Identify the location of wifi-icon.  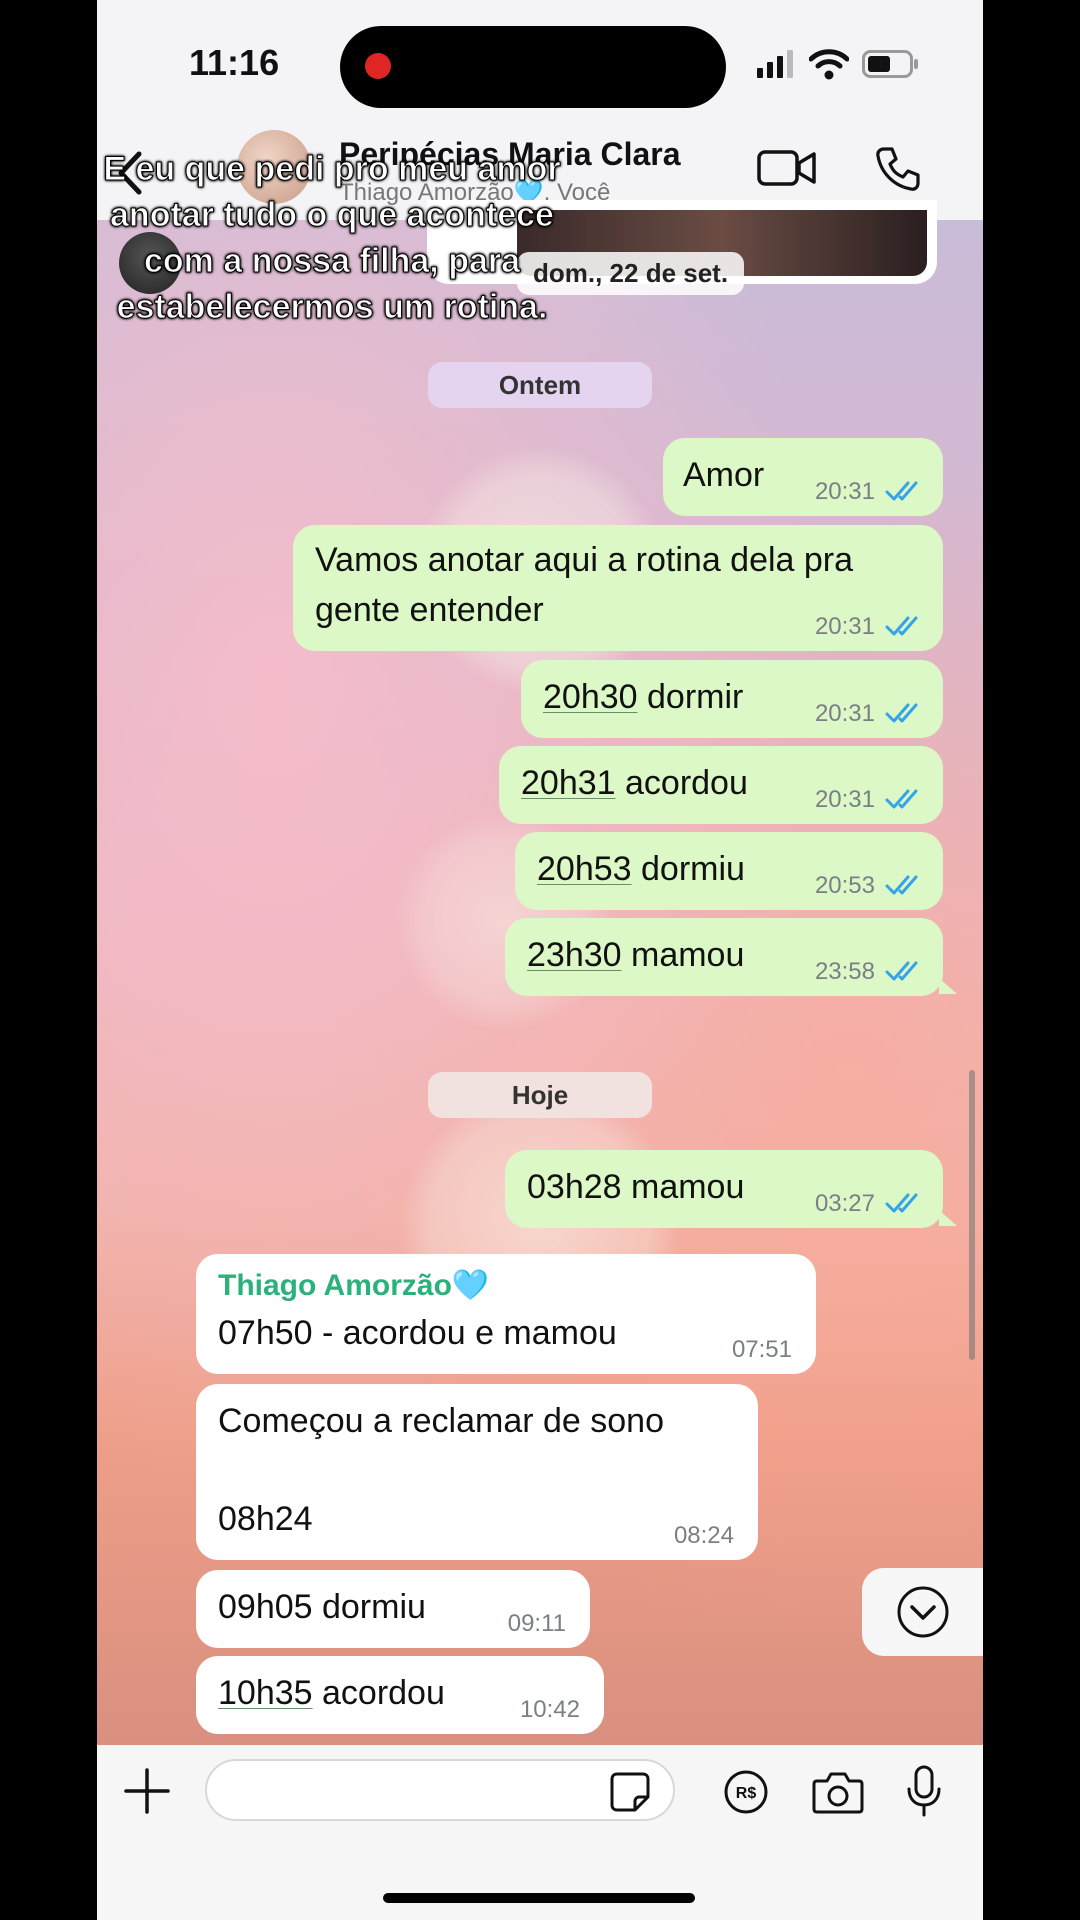
(829, 64).